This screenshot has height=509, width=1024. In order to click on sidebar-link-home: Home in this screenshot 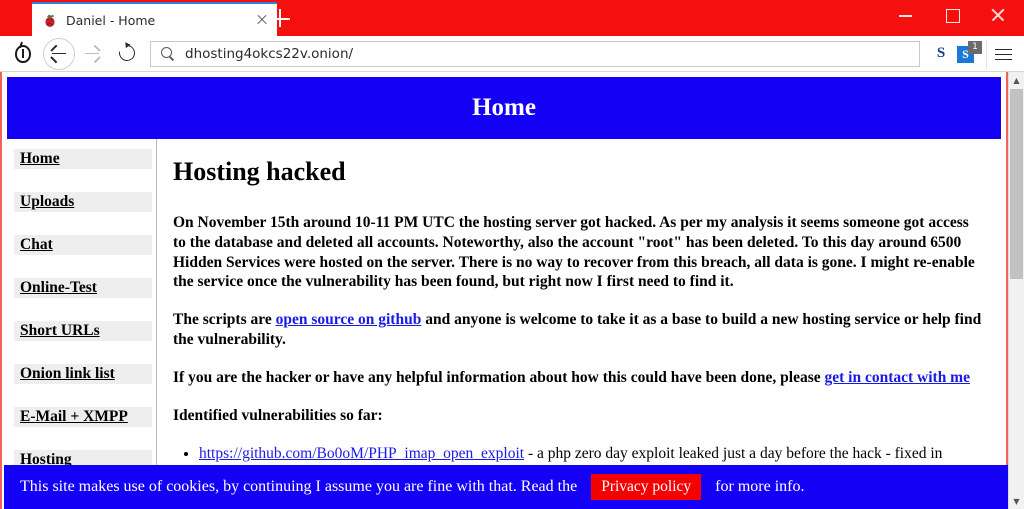, I will do `click(40, 158)`.